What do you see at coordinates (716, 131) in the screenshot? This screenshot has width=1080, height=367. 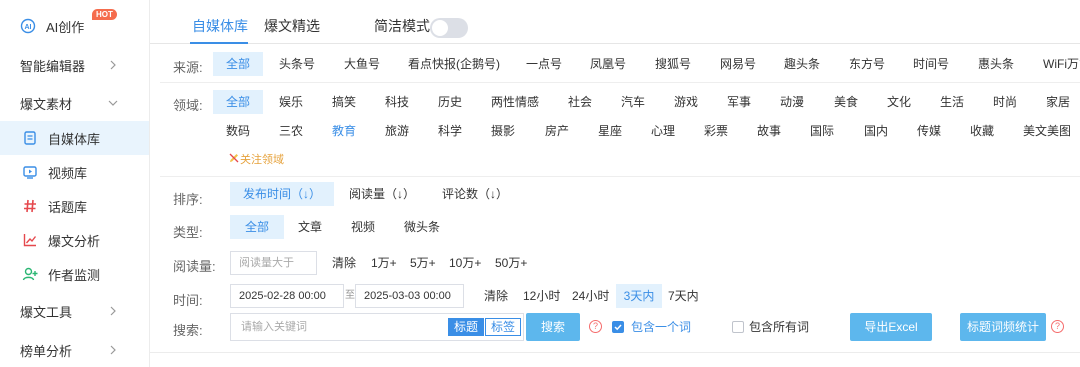 I see `domain-option: 彩票` at bounding box center [716, 131].